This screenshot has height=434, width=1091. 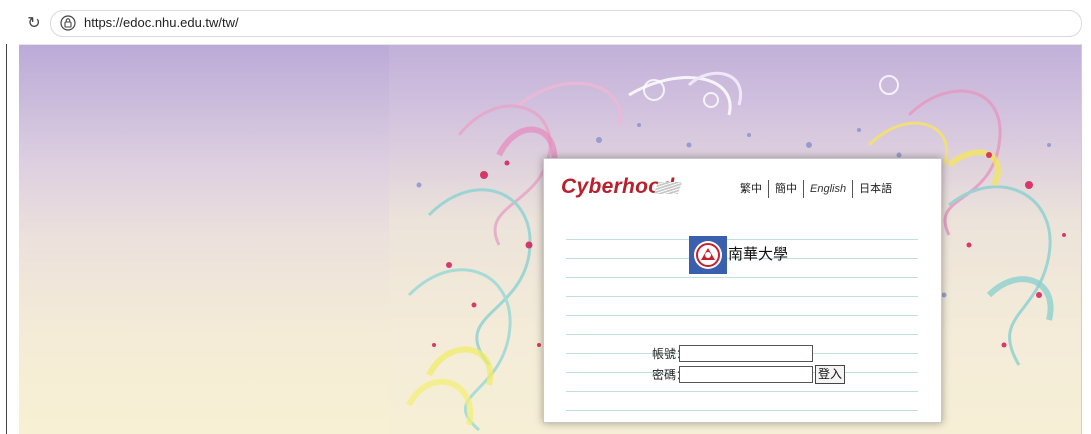 What do you see at coordinates (751, 188) in the screenshot?
I see `lang-traditional-chinese: 繁中` at bounding box center [751, 188].